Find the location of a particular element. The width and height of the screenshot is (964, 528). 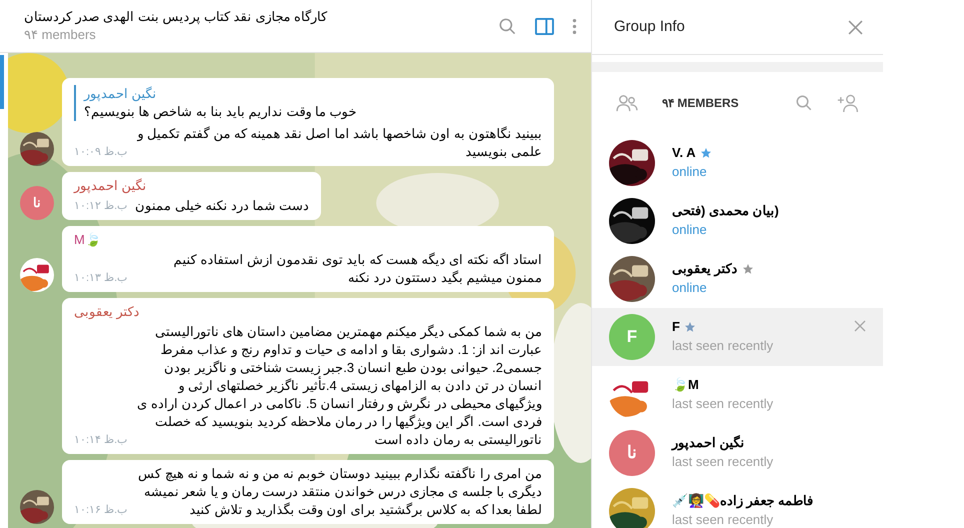

member-name: دکتر یعقوبی is located at coordinates (705, 269).